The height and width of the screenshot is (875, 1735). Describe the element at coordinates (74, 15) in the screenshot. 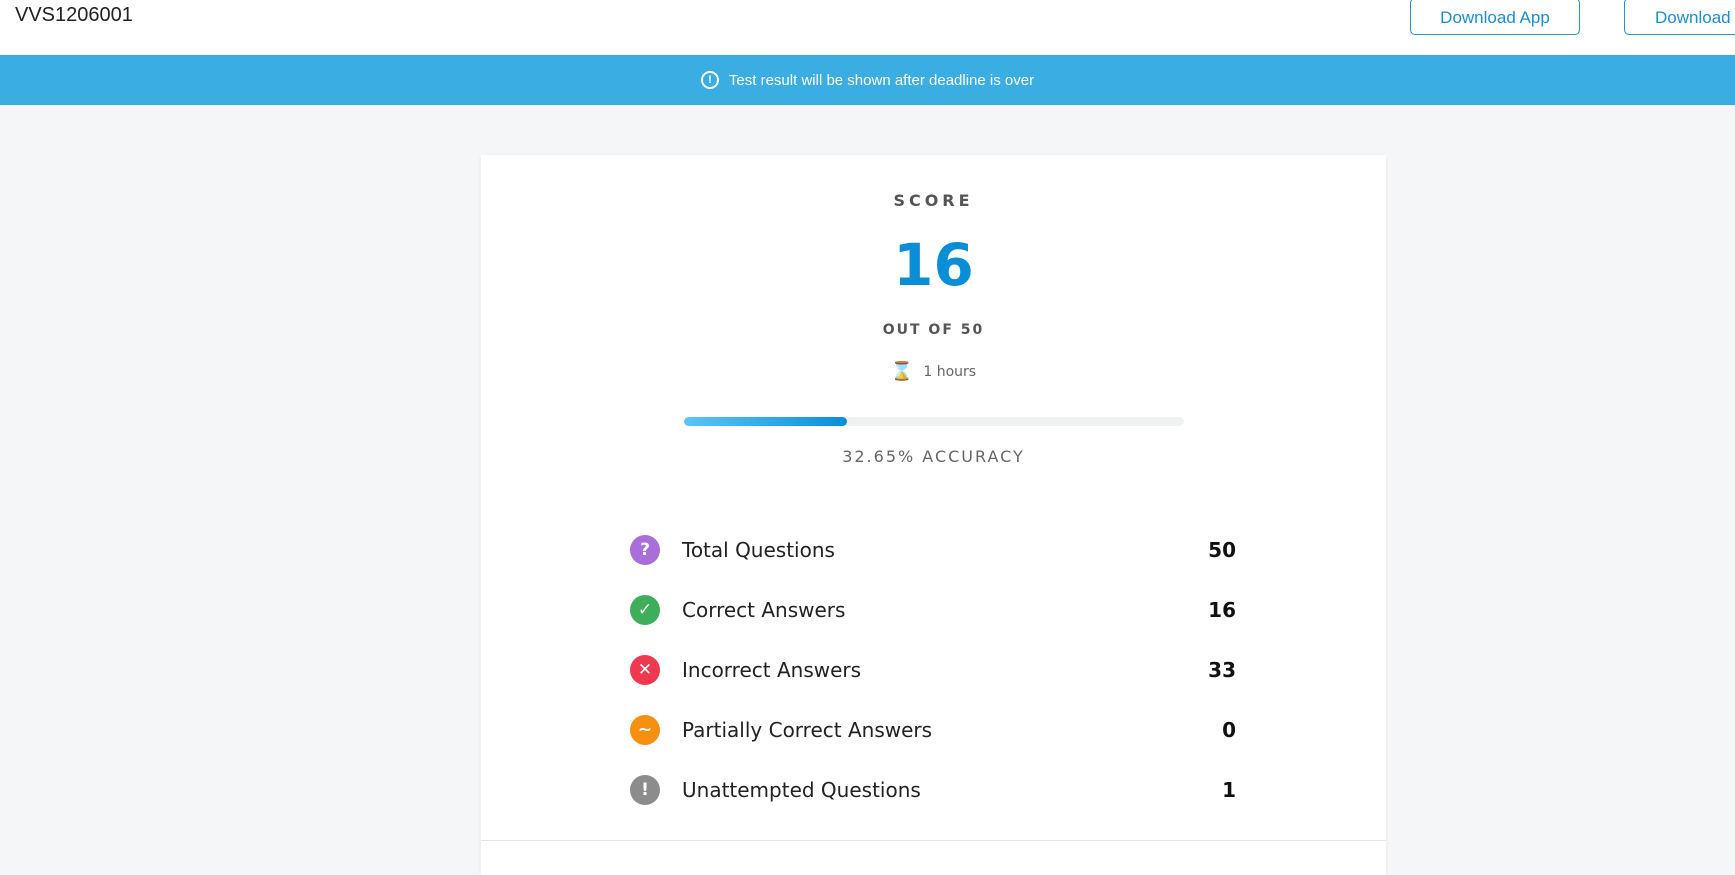

I see `page-title: VVS1206001` at that location.